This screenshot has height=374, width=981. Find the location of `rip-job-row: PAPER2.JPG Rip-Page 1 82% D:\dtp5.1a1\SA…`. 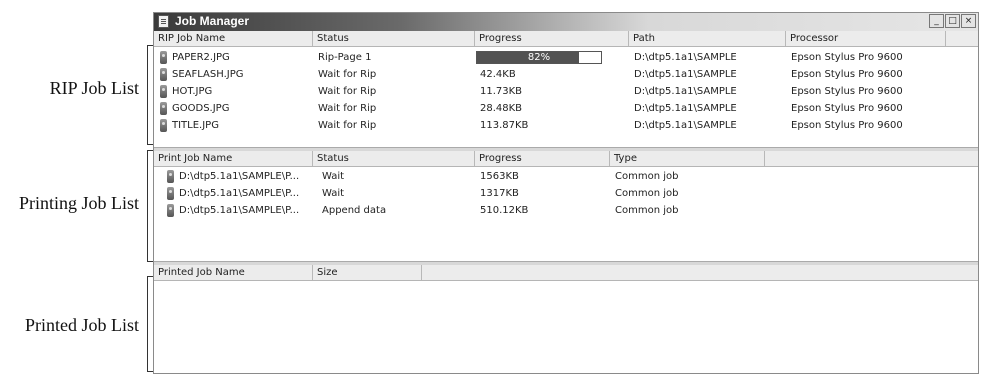

rip-job-row: PAPER2.JPG Rip-Page 1 82% D:\dtp5.1a1\SA… is located at coordinates (566, 57).